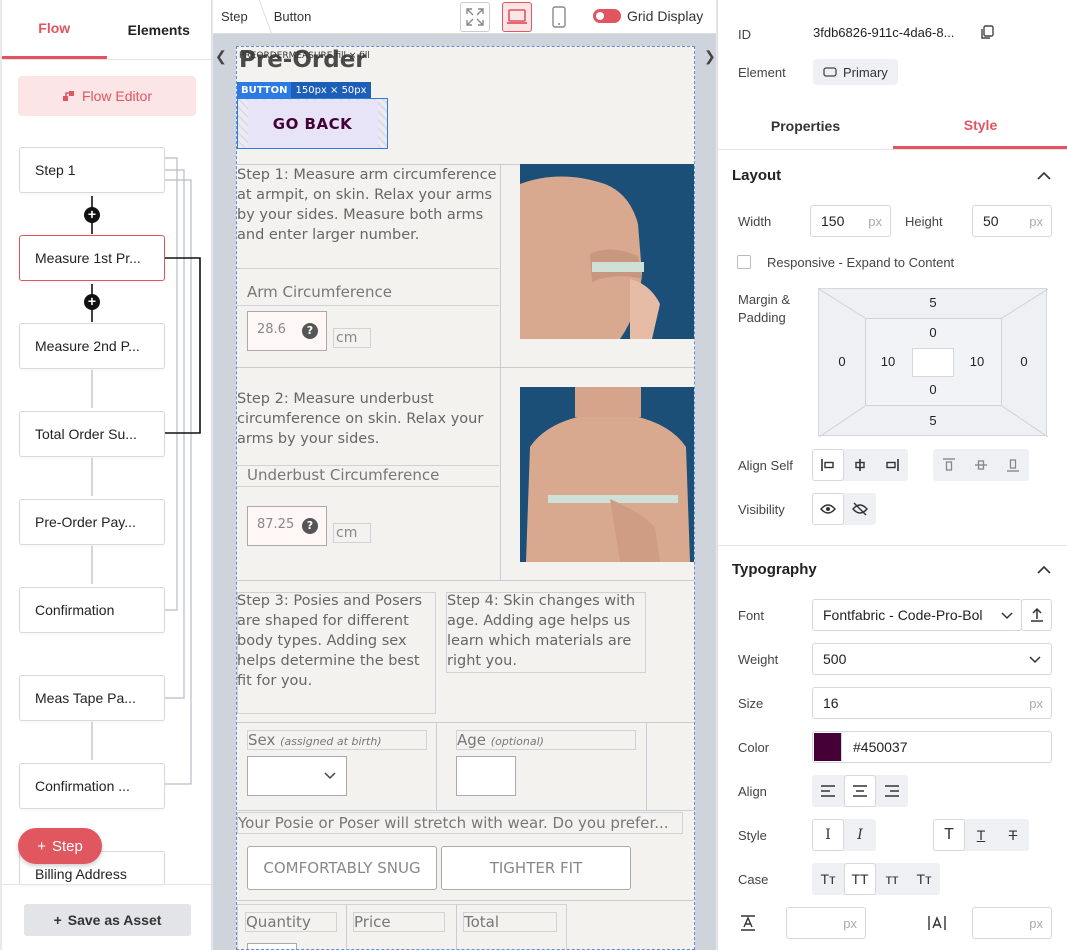  Describe the element at coordinates (892, 465) in the screenshot. I see `align-right-icon` at that location.